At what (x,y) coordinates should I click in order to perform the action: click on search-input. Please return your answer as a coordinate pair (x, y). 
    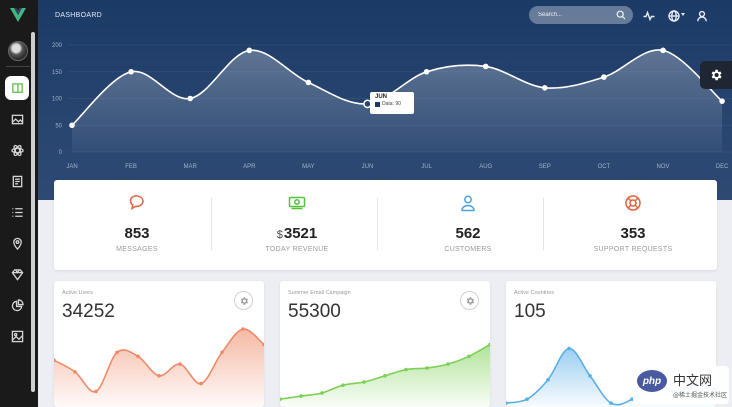
    Looking at the image, I should click on (574, 15).